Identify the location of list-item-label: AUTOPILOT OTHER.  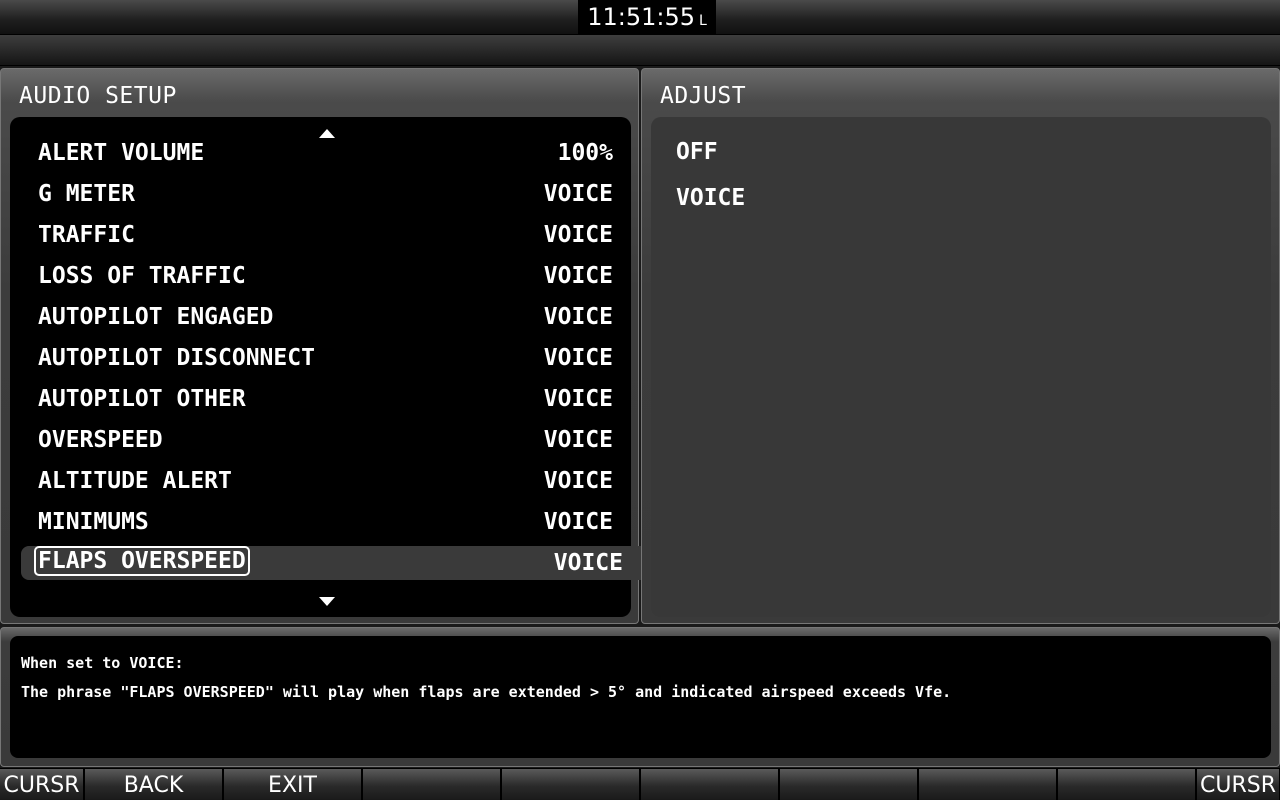
(142, 399).